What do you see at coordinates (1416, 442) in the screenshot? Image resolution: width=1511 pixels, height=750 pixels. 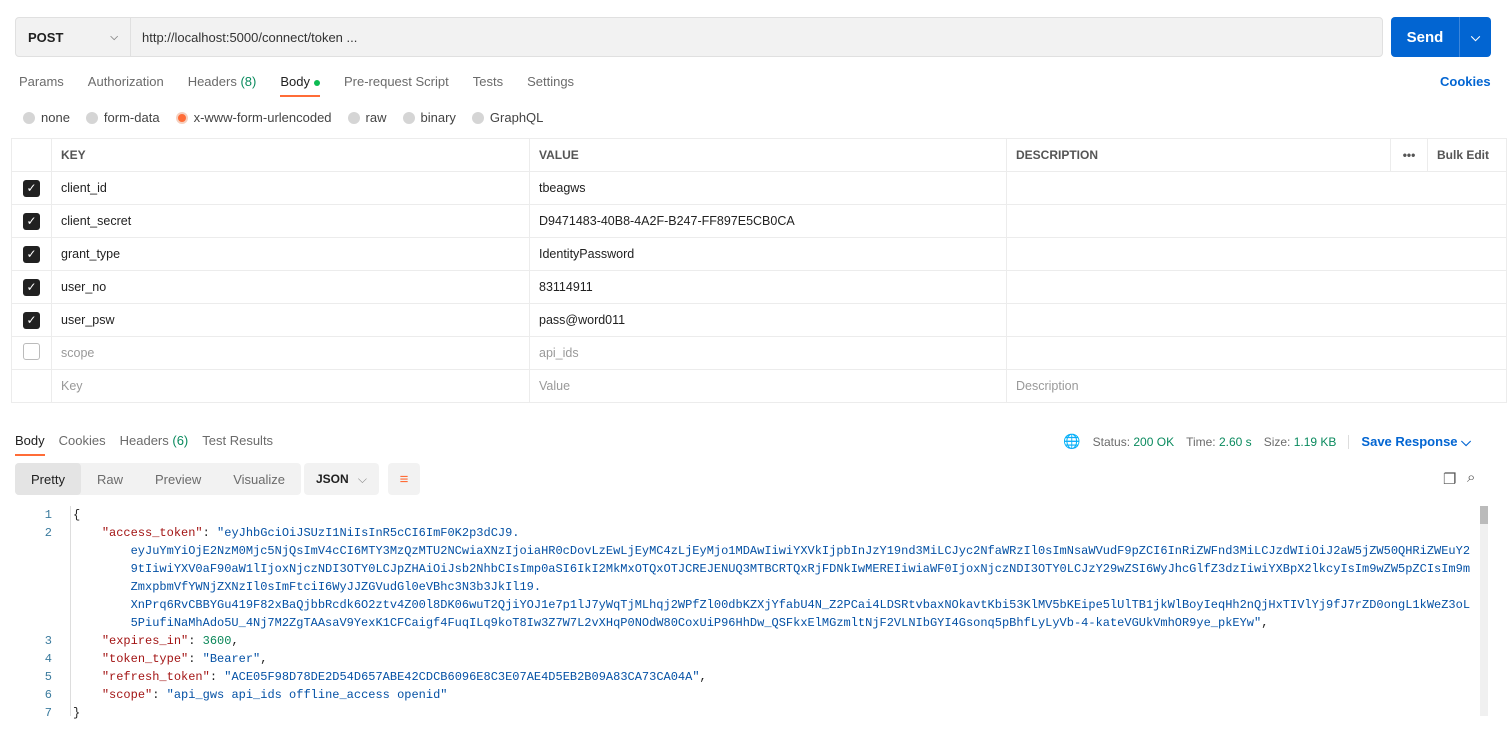 I see `save-response-button: Save Response ⌵` at bounding box center [1416, 442].